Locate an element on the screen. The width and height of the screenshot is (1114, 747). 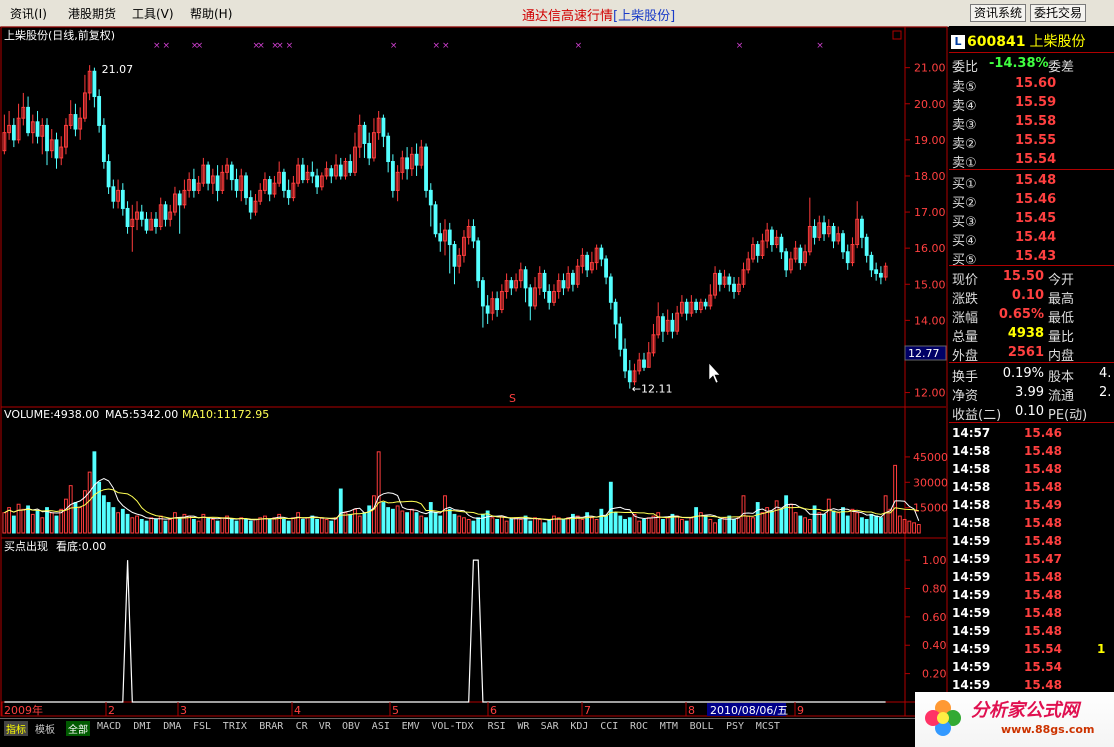
indicator-tab: BOLL is located at coordinates (702, 726).